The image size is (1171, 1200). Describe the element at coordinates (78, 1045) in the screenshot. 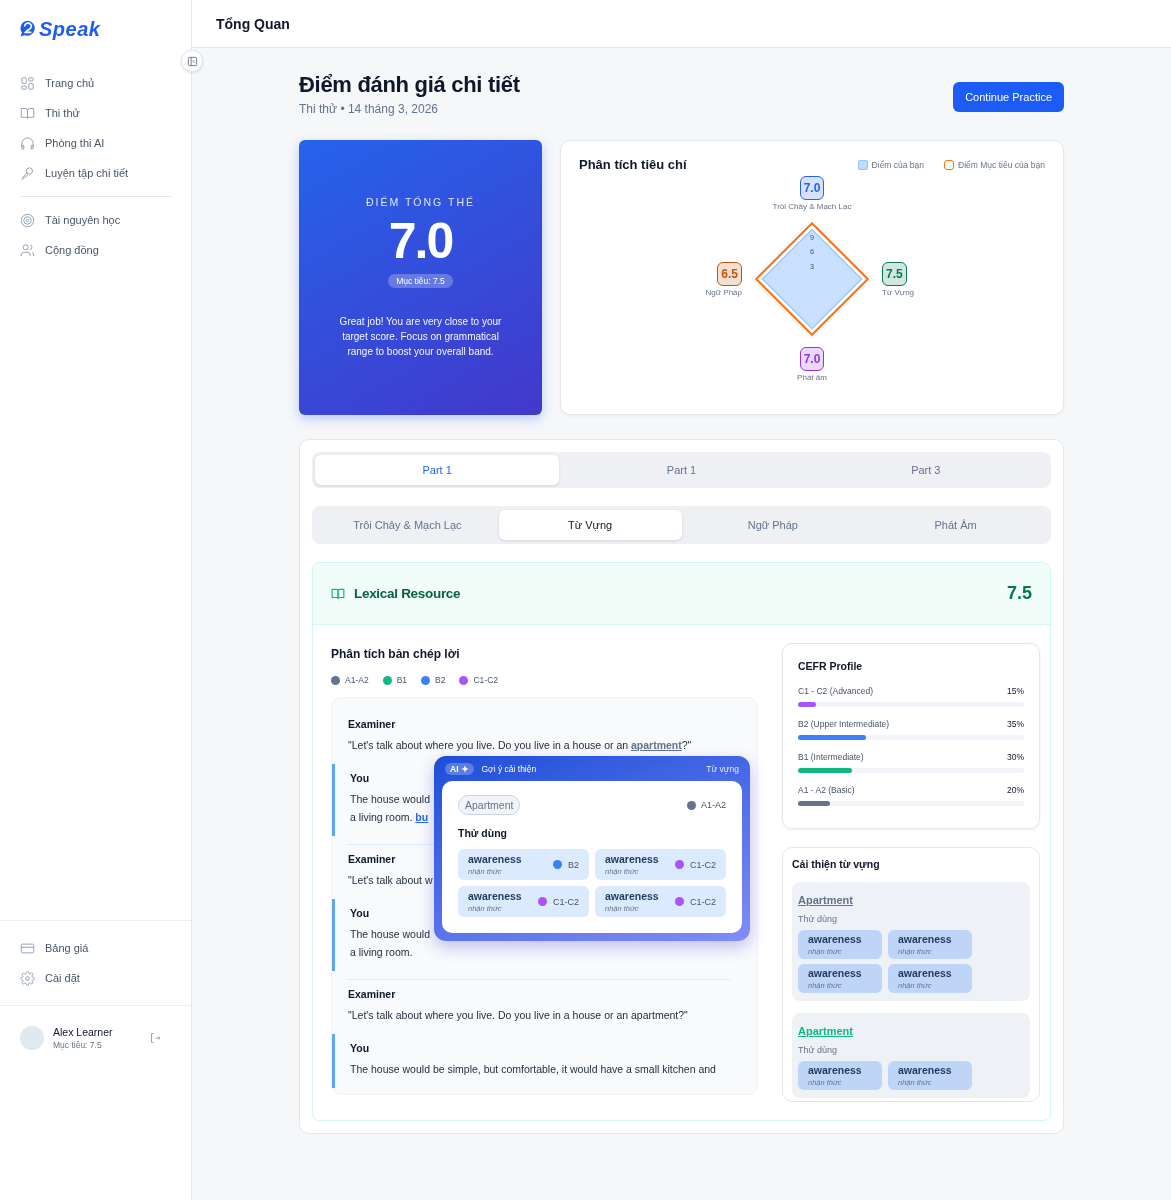

I see `user-target: Mục tiêu: 7.5` at that location.